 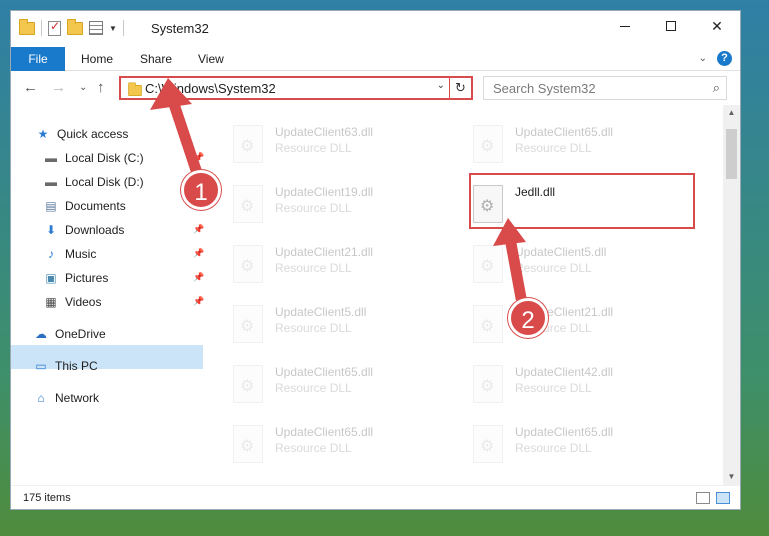 I want to click on maximize-button, so click(x=671, y=26).